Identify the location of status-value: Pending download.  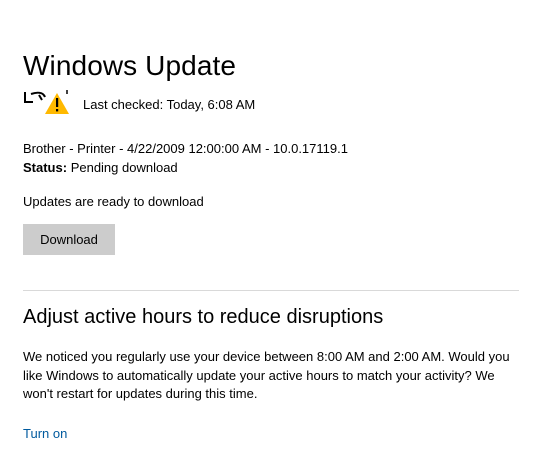
(124, 167).